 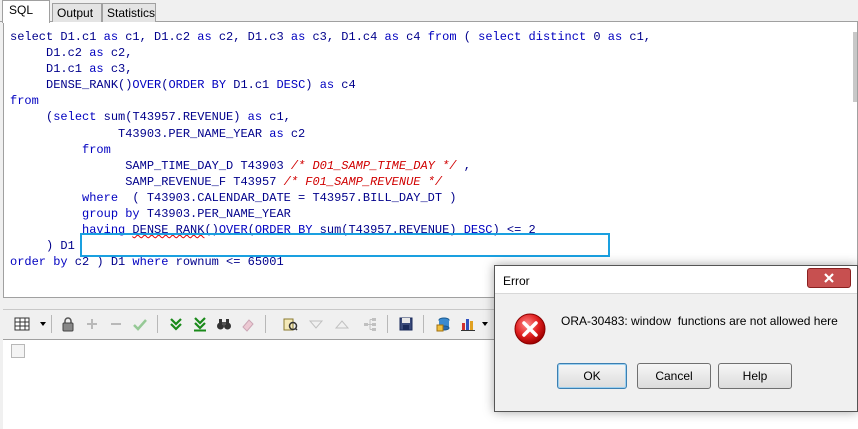 What do you see at coordinates (674, 376) in the screenshot?
I see `cancel-button: Cancel` at bounding box center [674, 376].